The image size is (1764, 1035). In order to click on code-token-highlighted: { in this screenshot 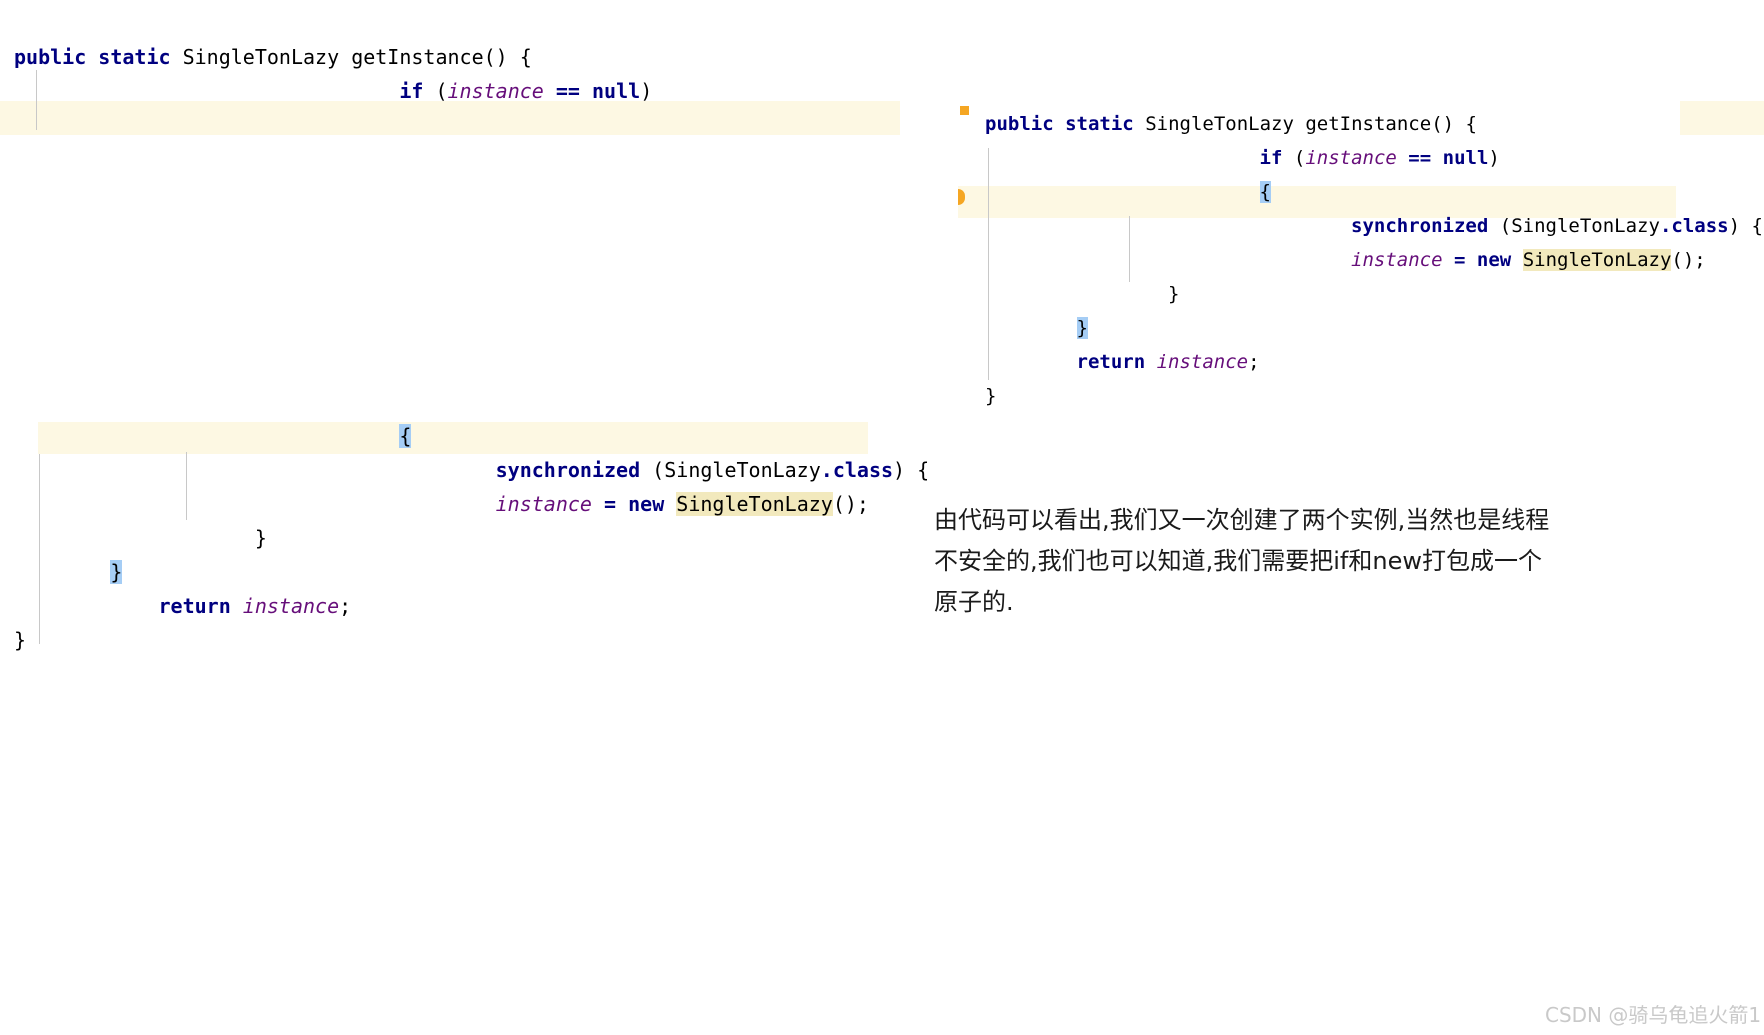, I will do `click(405, 436)`.